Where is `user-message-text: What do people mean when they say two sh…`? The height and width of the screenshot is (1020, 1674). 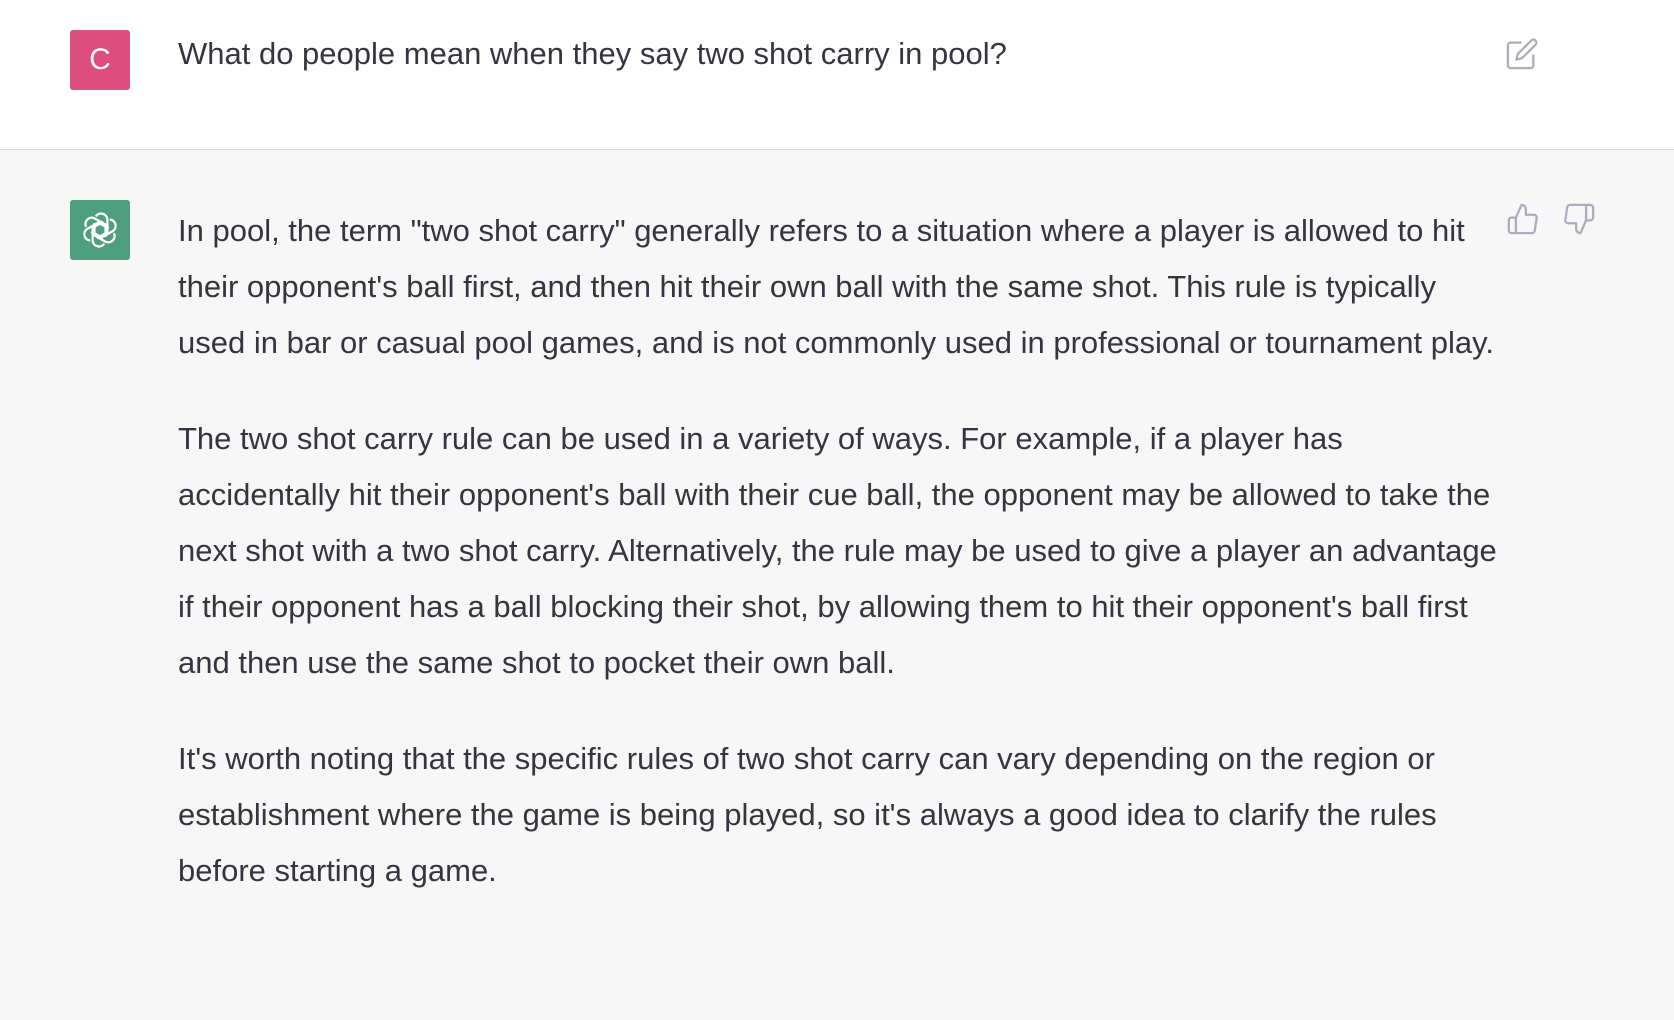 user-message-text: What do people mean when they say two sh… is located at coordinates (592, 53).